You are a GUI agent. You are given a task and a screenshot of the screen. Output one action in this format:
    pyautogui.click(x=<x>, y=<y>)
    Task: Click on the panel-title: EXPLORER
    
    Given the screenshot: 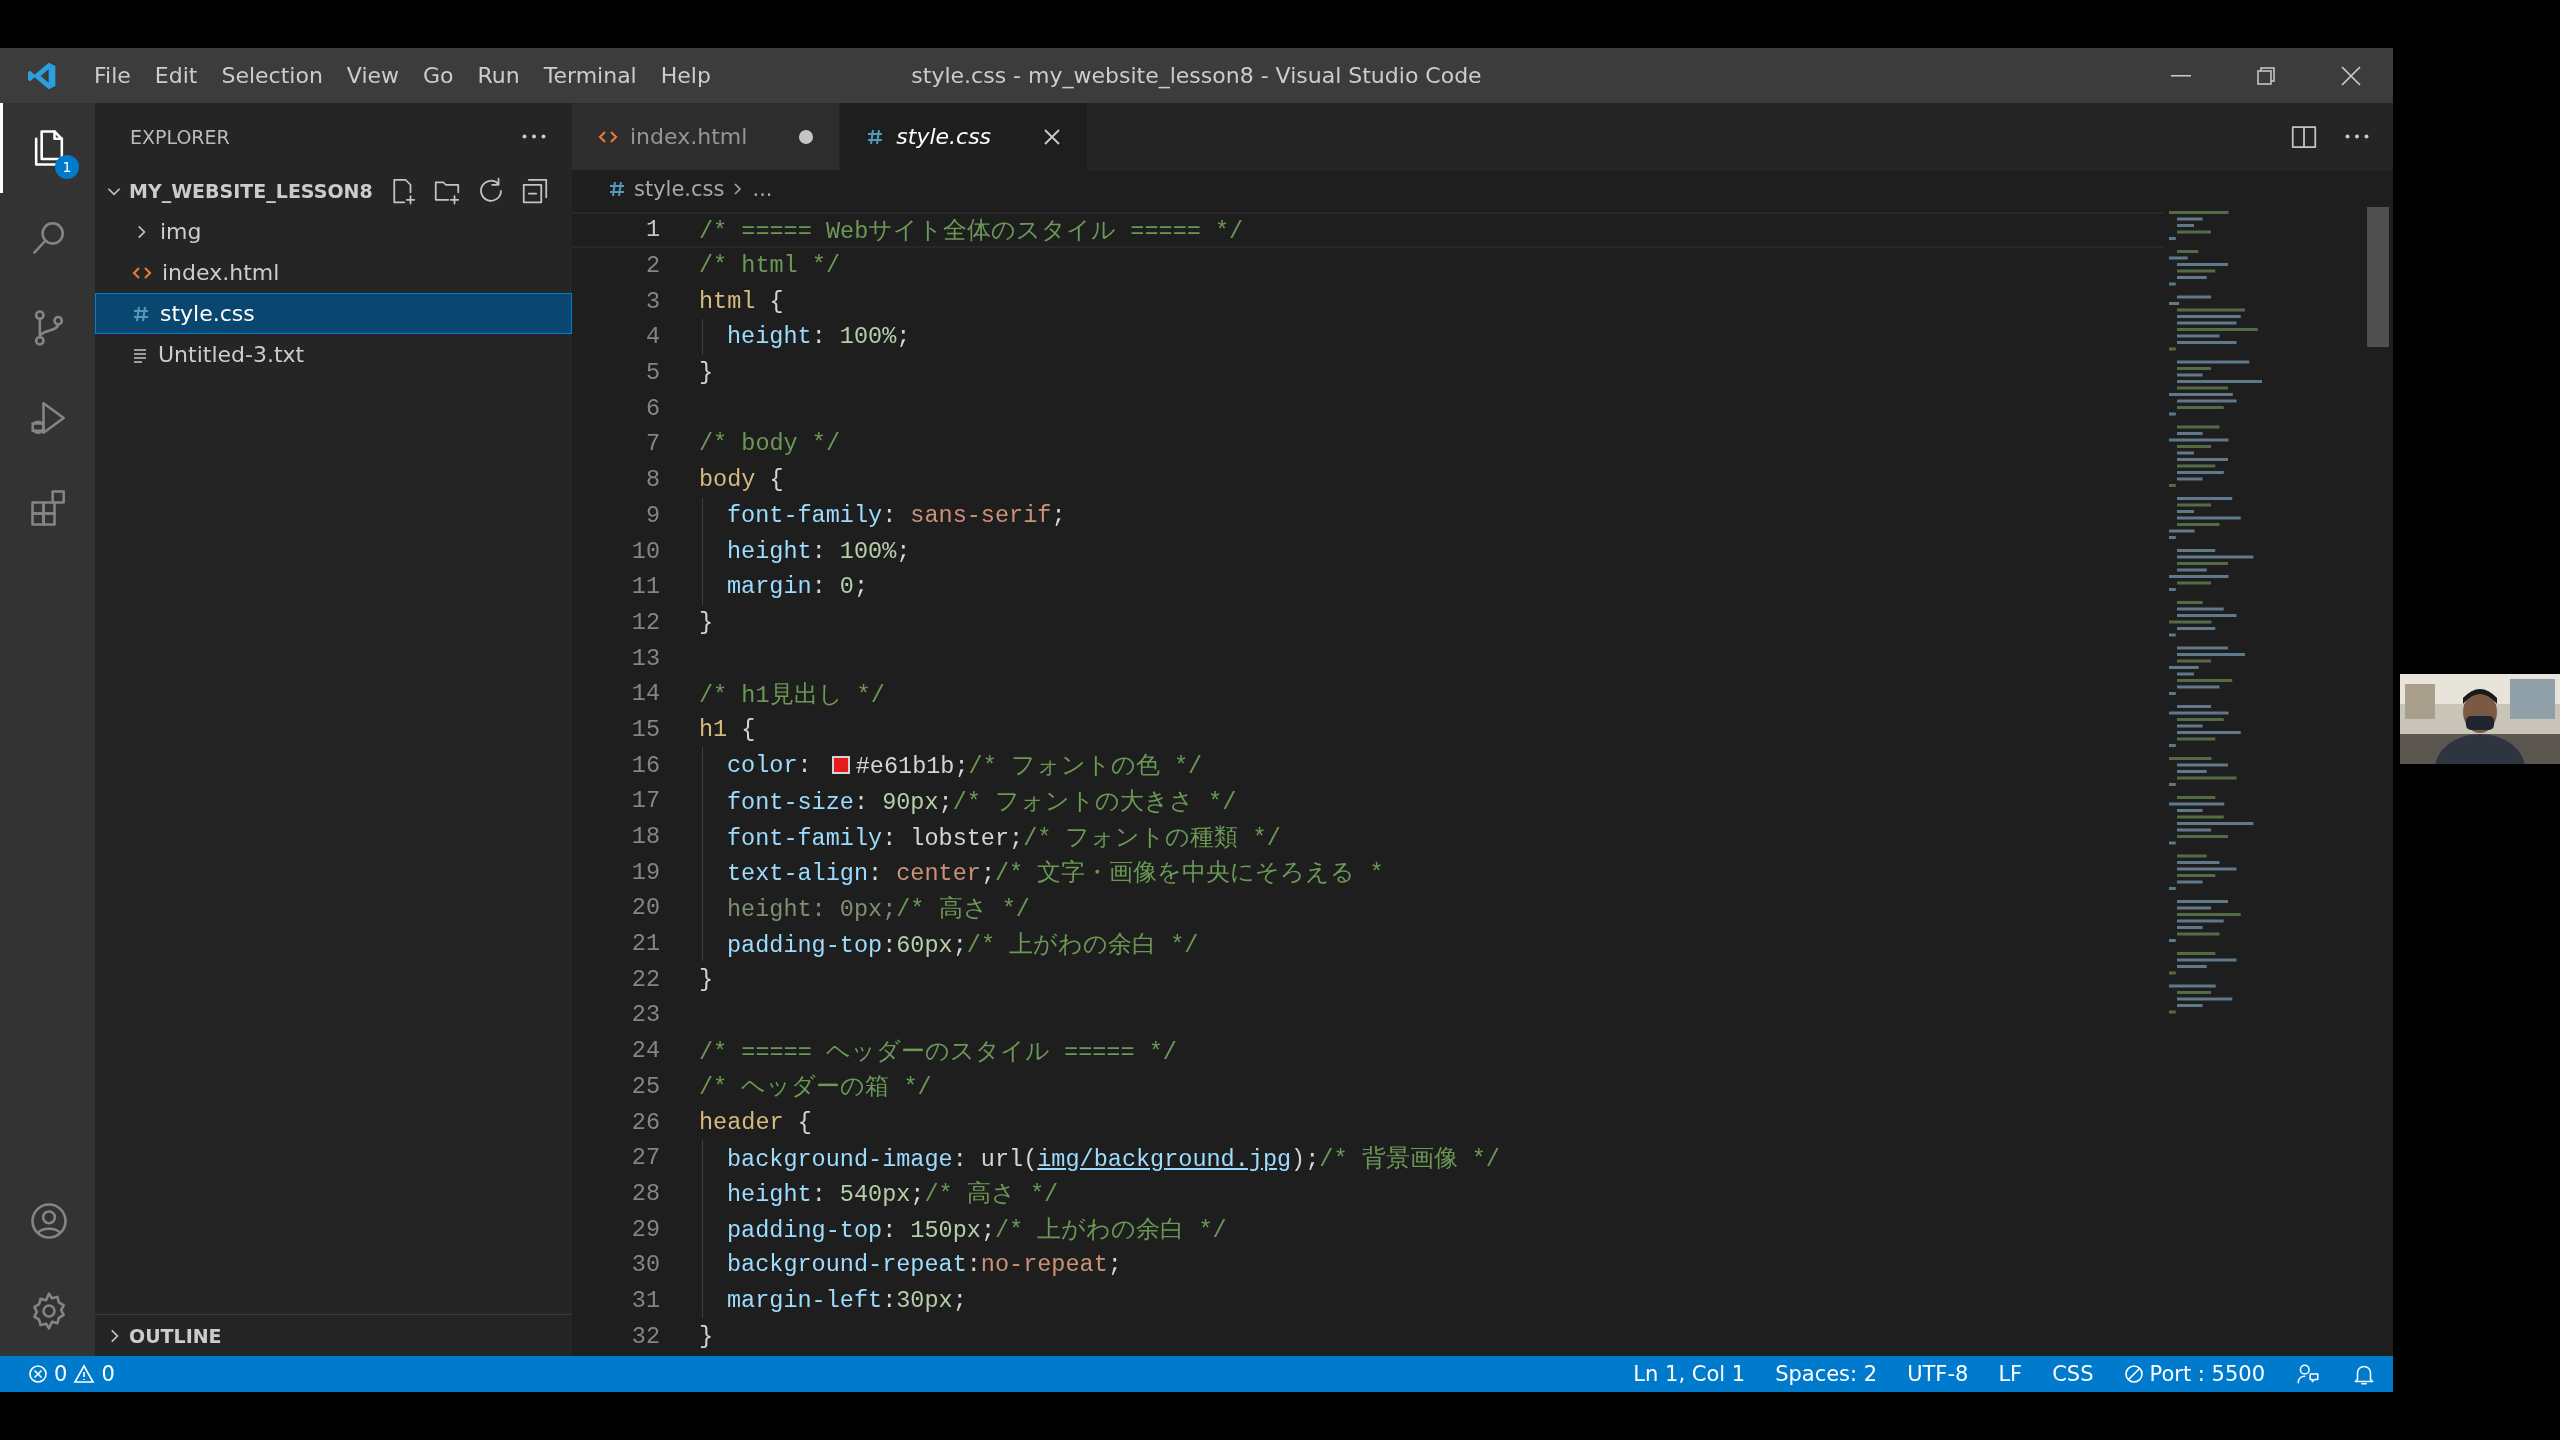 What is the action you would take?
    pyautogui.click(x=180, y=136)
    